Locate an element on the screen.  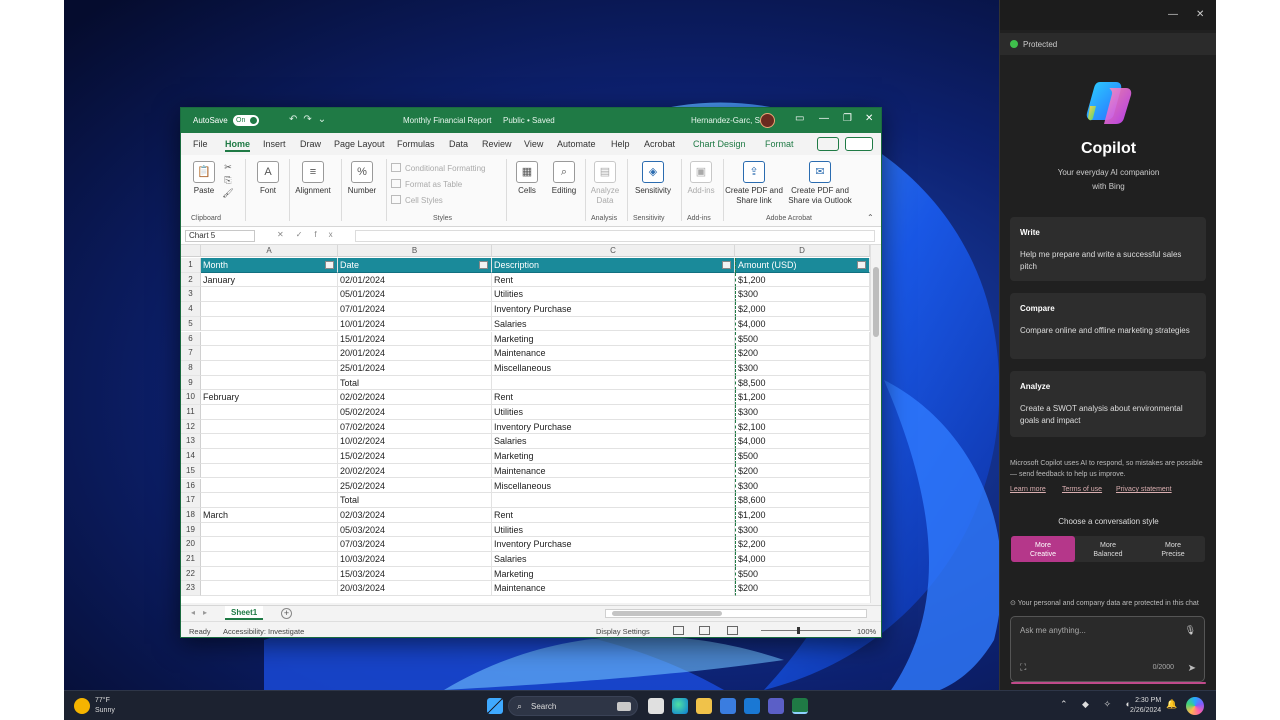
quick-access-toolbar: ↶↷⌄ is located at coordinates (310, 119).